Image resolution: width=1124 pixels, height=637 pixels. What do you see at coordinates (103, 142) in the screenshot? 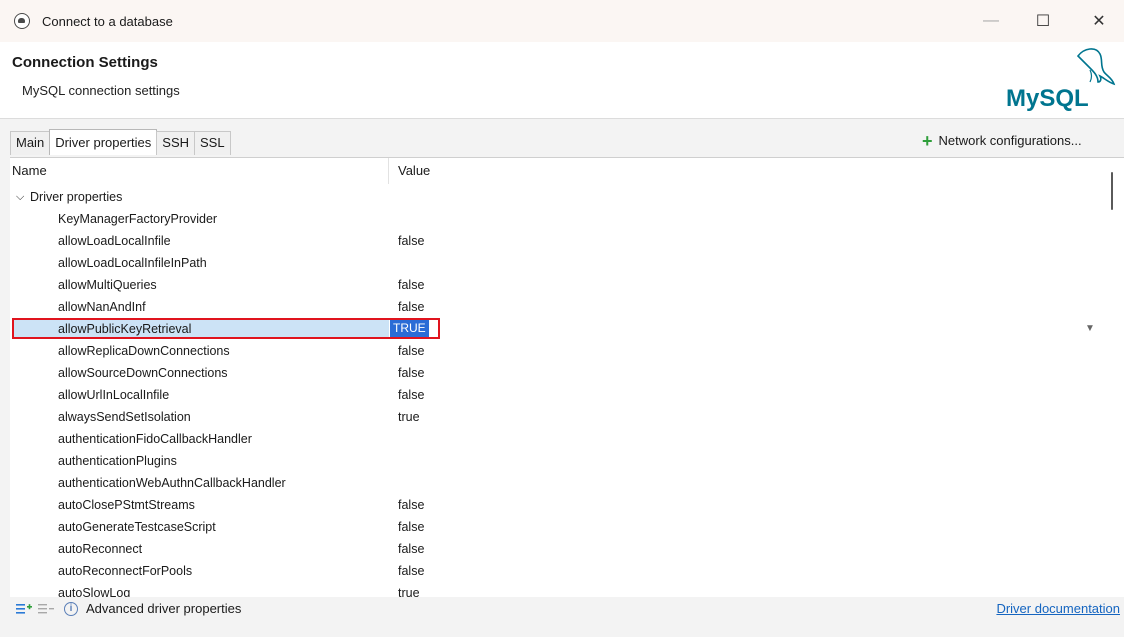
I see `tab-driver-properties: Driver properties` at bounding box center [103, 142].